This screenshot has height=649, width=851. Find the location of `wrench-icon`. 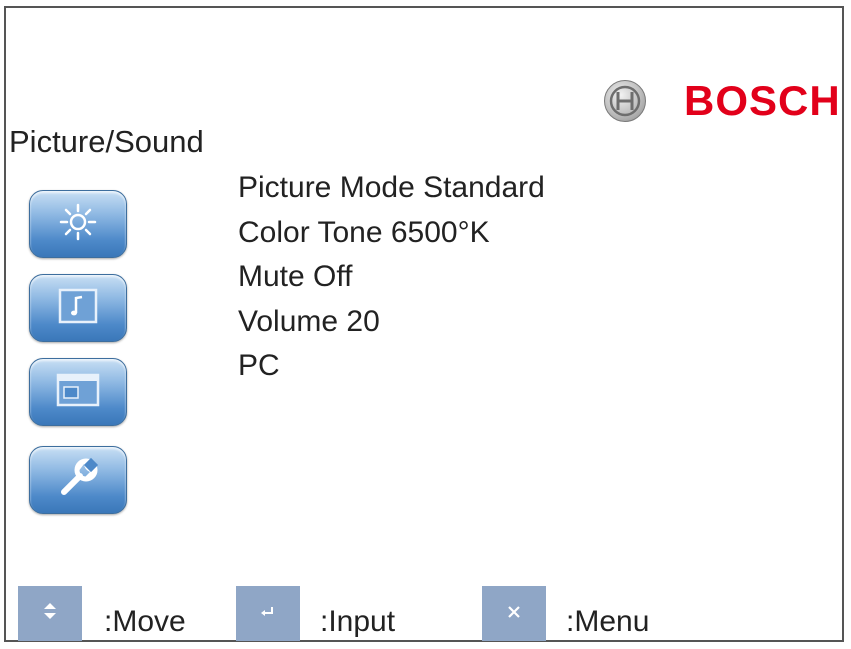

wrench-icon is located at coordinates (78, 480).